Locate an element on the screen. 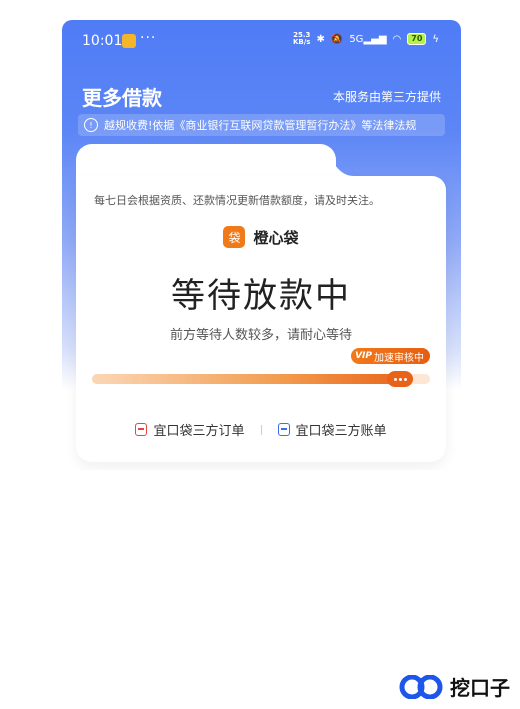 The width and height of the screenshot is (520, 709). brand: 袋 橙心袋 is located at coordinates (261, 237).